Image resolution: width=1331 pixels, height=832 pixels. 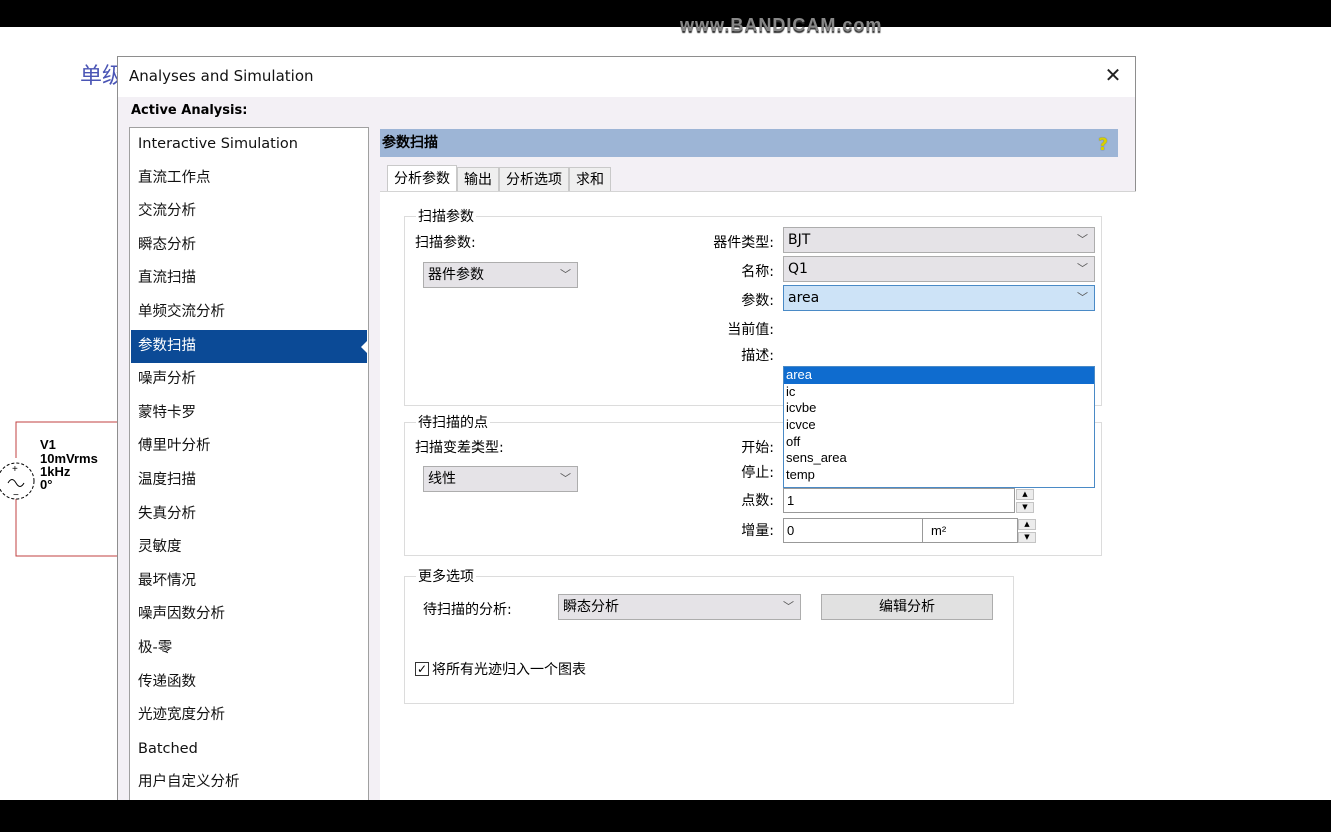 I want to click on sweep-points-legend: 待扫描的点, so click(x=453, y=423).